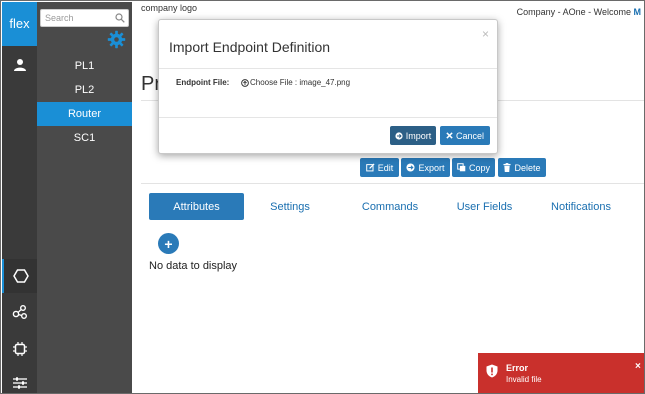 The width and height of the screenshot is (645, 394). Describe the element at coordinates (449, 135) in the screenshot. I see `close-icon` at that location.